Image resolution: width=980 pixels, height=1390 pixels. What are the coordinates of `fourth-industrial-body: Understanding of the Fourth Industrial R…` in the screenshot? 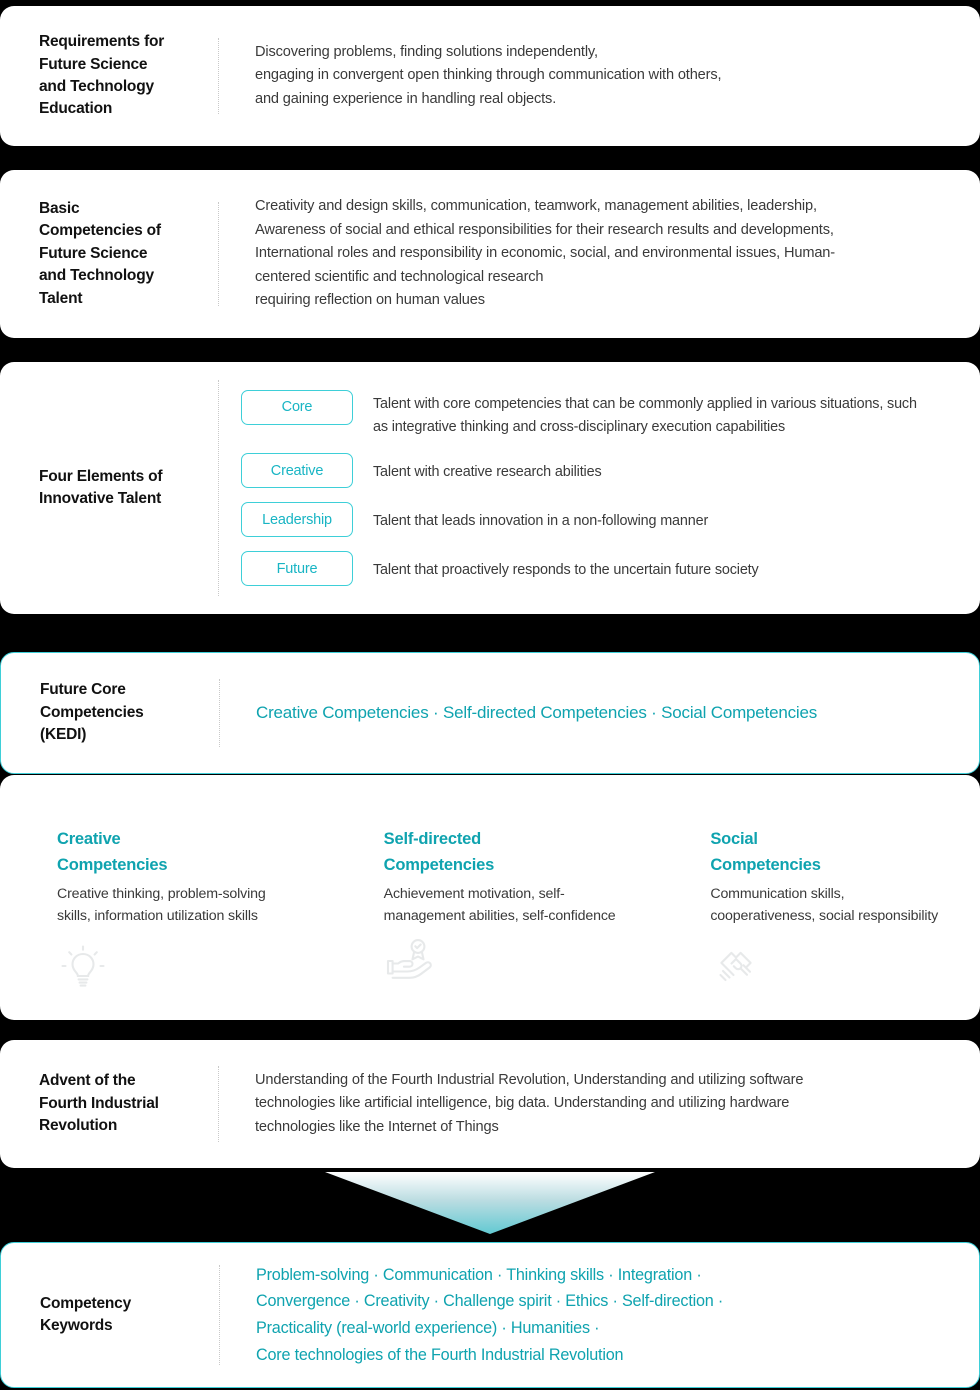 It's located at (529, 1103).